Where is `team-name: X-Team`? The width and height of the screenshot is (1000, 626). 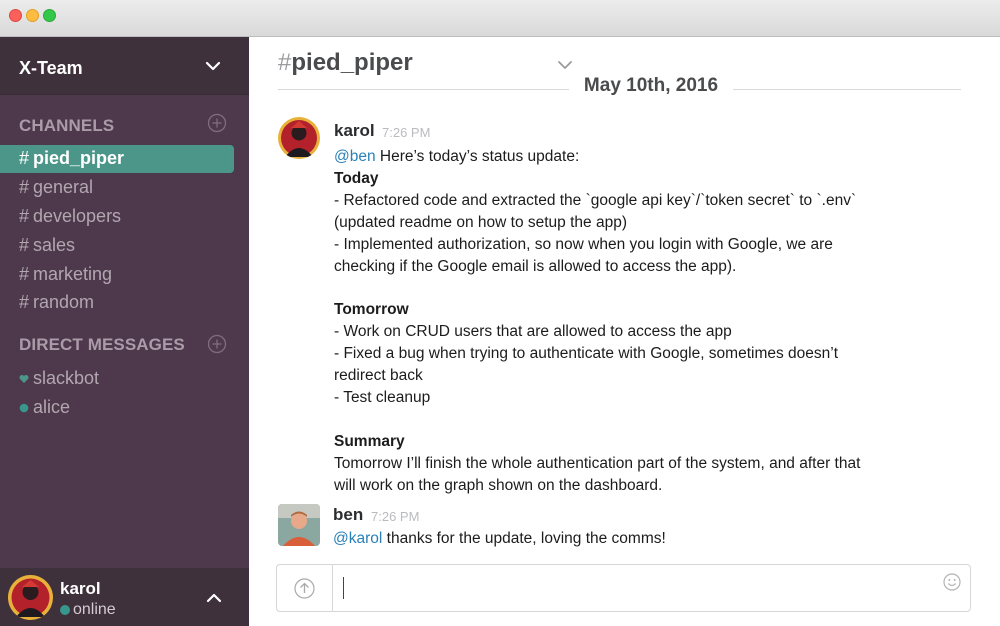 team-name: X-Team is located at coordinates (51, 68).